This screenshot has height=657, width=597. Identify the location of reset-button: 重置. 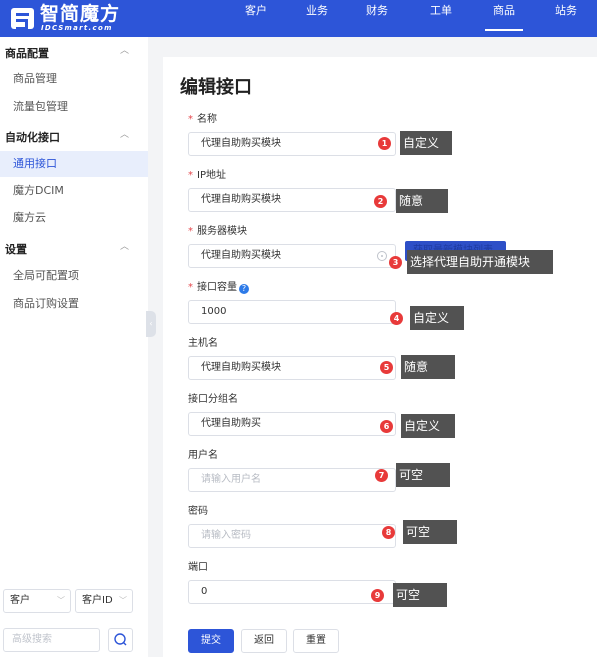
(316, 641).